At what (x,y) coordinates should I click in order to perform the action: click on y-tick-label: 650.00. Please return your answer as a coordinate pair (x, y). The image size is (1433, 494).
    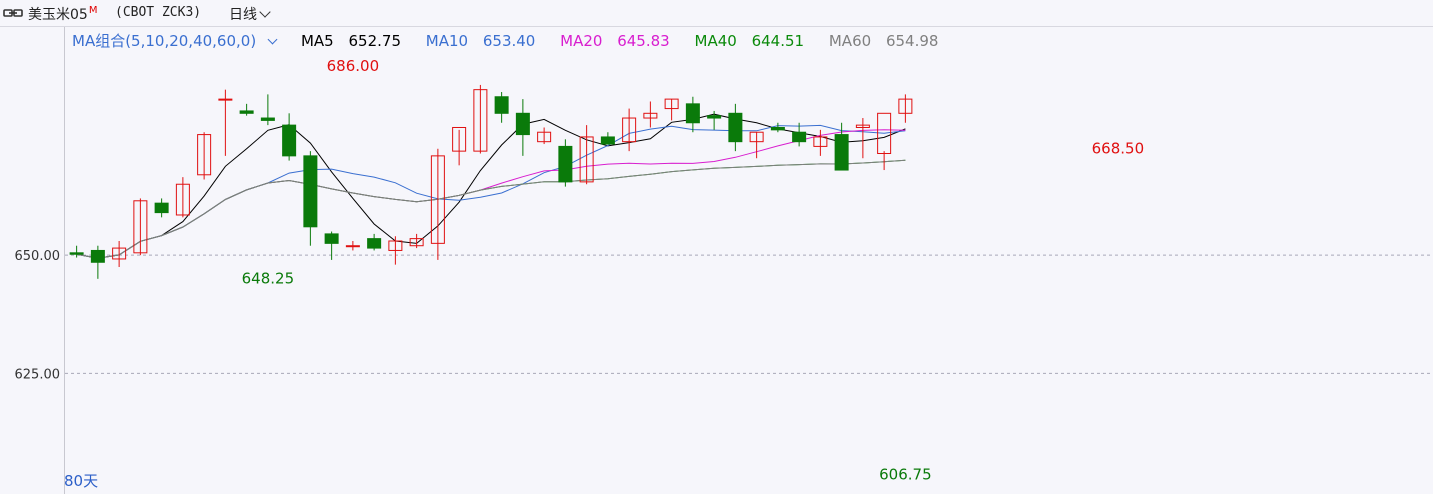
    Looking at the image, I should click on (38, 256).